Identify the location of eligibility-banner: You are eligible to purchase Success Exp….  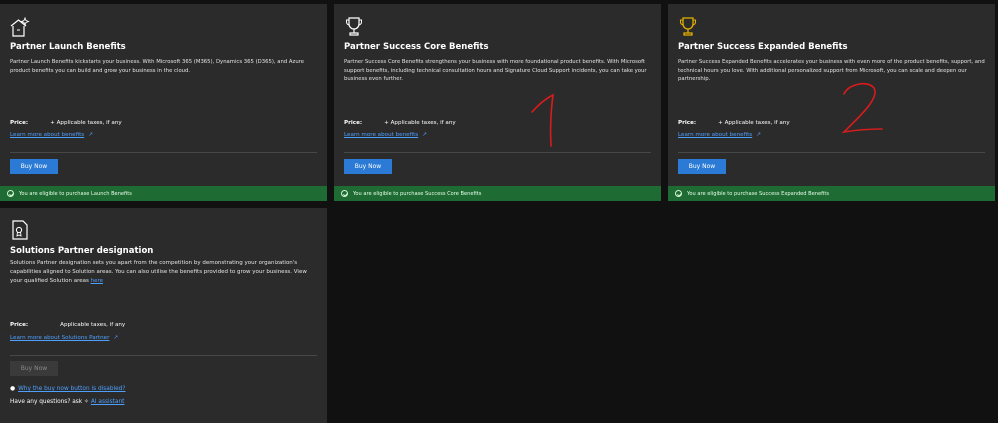
(831, 193).